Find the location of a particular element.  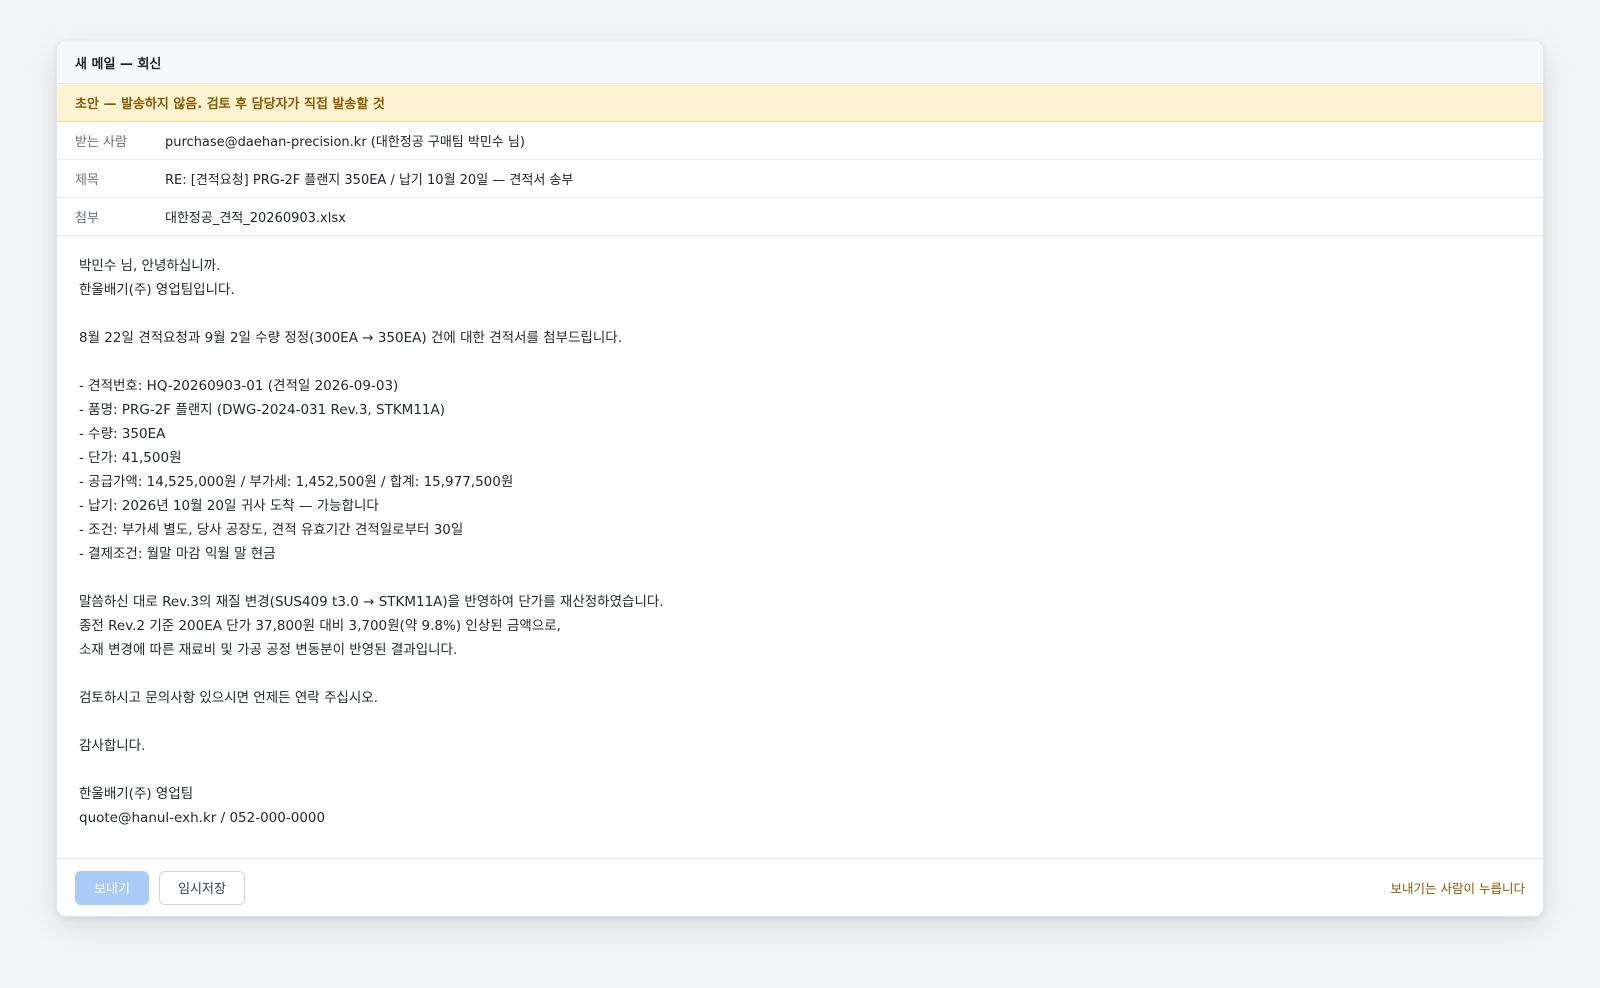

body-line: - 납기: 2026년 10월 20일 귀사 도착 — 가능합니다 is located at coordinates (229, 506).